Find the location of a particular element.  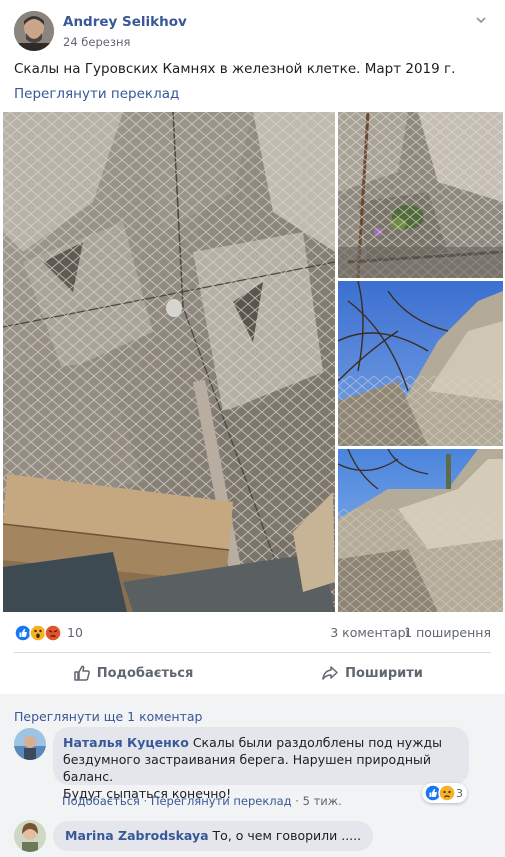

post-author-name: Andrey Selikhov is located at coordinates (125, 22).